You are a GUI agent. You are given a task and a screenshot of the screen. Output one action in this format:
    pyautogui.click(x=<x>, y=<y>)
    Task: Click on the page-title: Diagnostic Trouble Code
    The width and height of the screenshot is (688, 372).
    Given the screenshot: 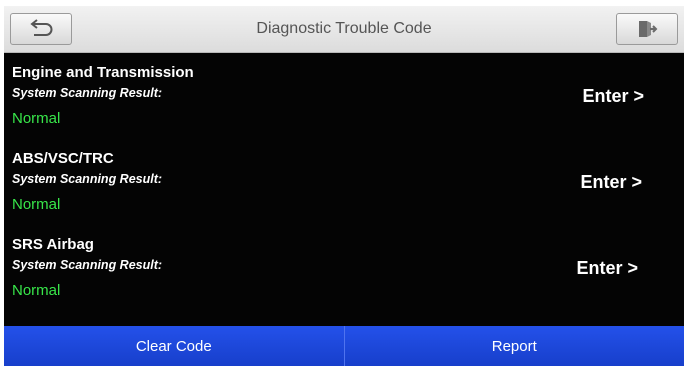 What is the action you would take?
    pyautogui.click(x=344, y=28)
    